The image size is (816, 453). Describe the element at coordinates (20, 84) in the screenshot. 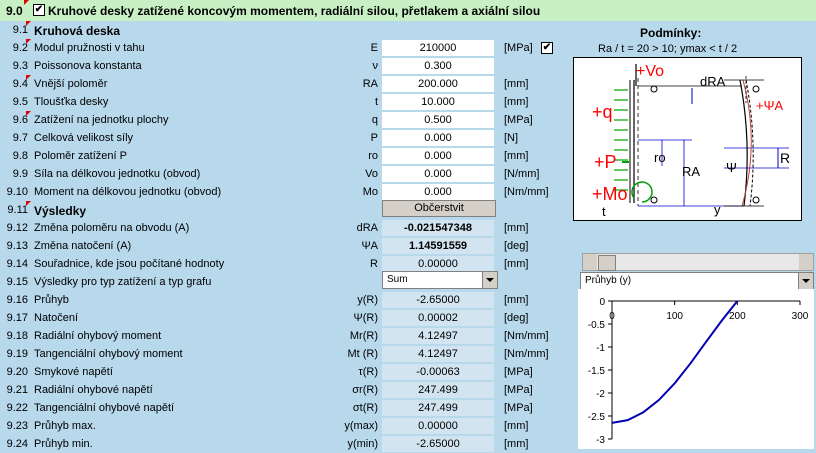

I see `row-number: 9.4` at that location.